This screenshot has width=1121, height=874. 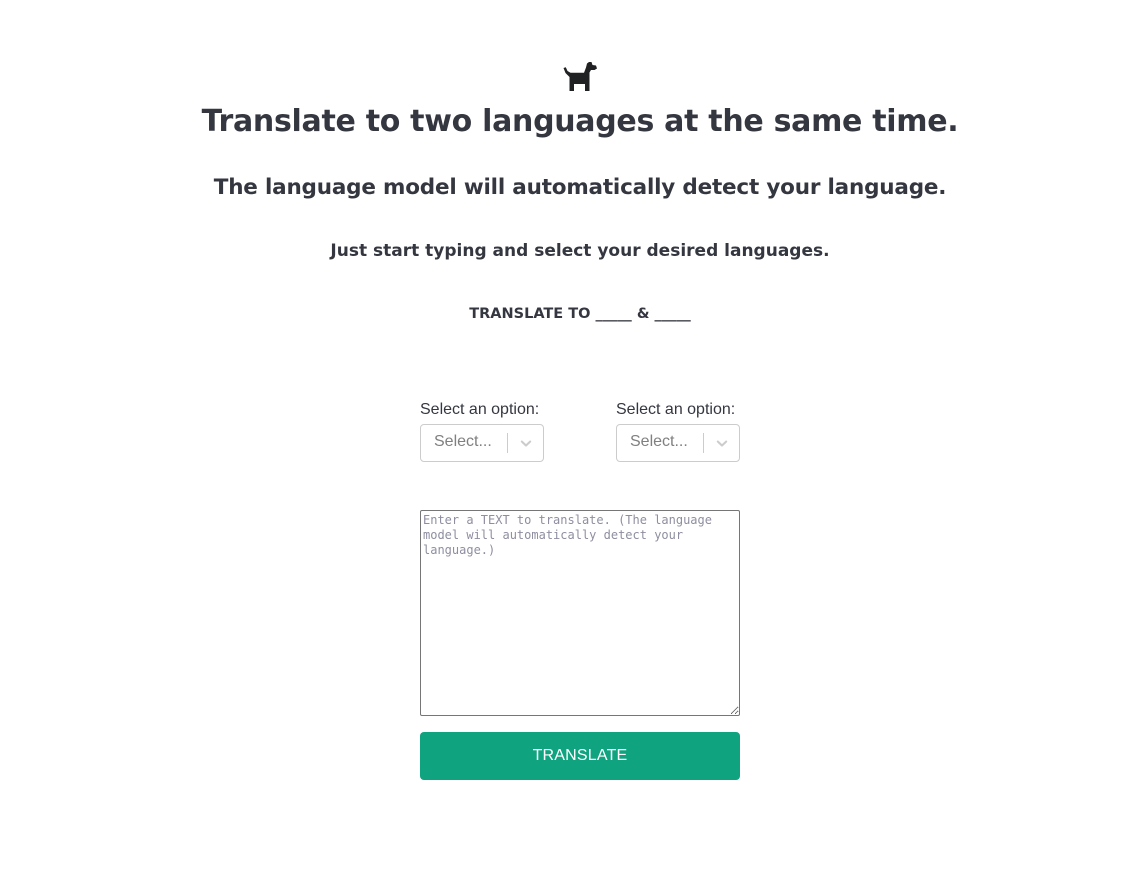 I want to click on translate-button: TRANSLATE, so click(x=580, y=756).